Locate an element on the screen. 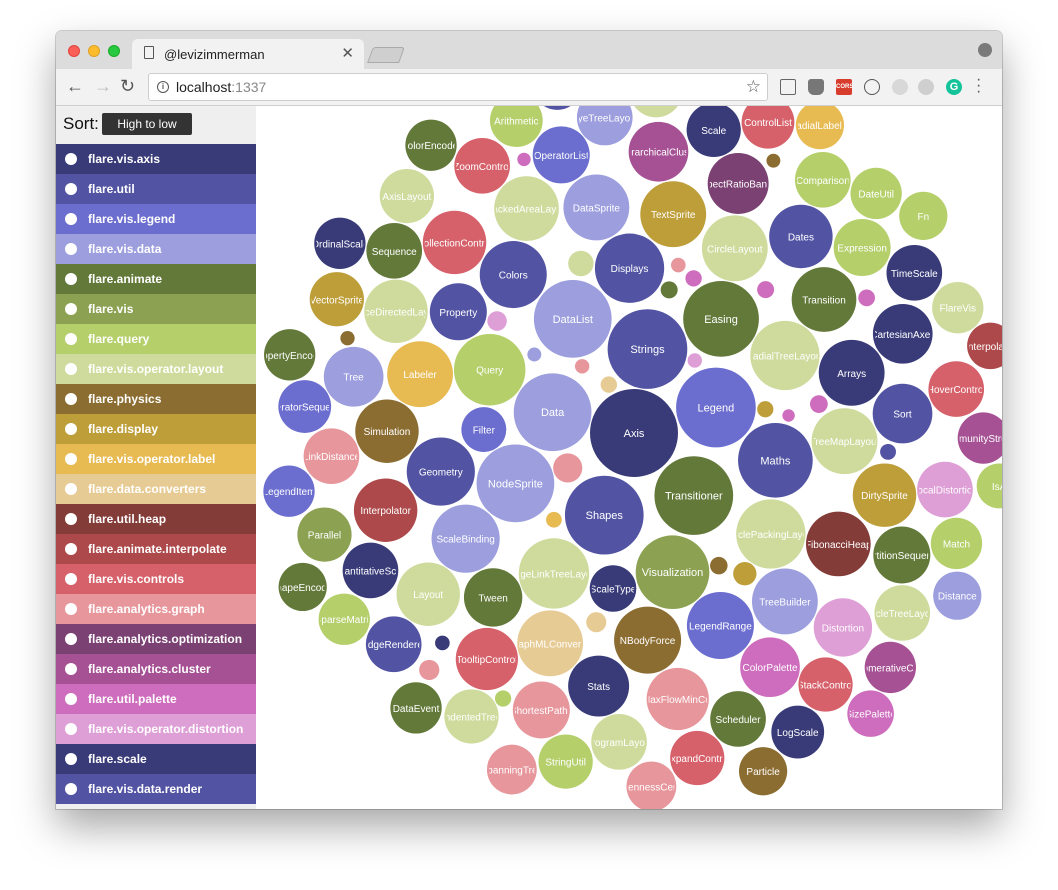 This screenshot has width=1058, height=890. bubble: Legend is located at coordinates (716, 407).